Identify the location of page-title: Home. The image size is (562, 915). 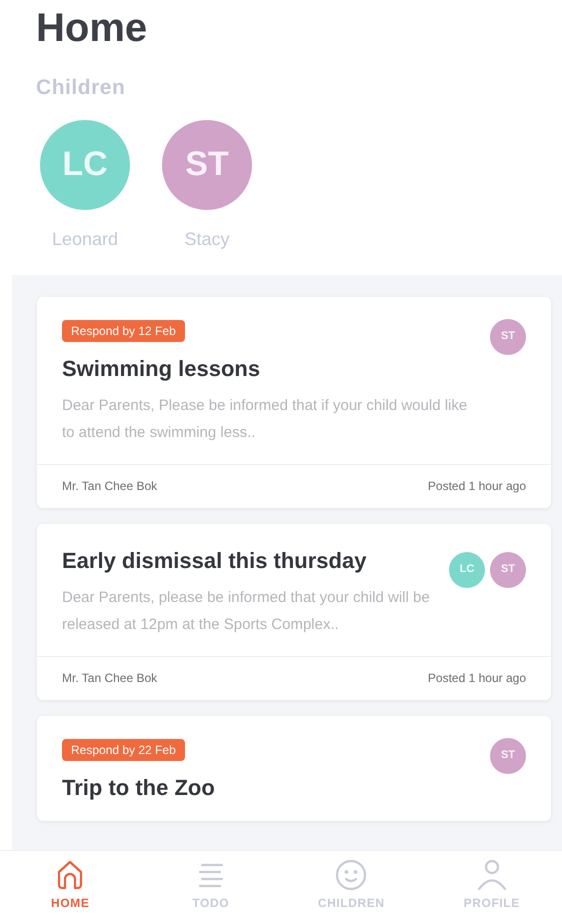
(92, 28).